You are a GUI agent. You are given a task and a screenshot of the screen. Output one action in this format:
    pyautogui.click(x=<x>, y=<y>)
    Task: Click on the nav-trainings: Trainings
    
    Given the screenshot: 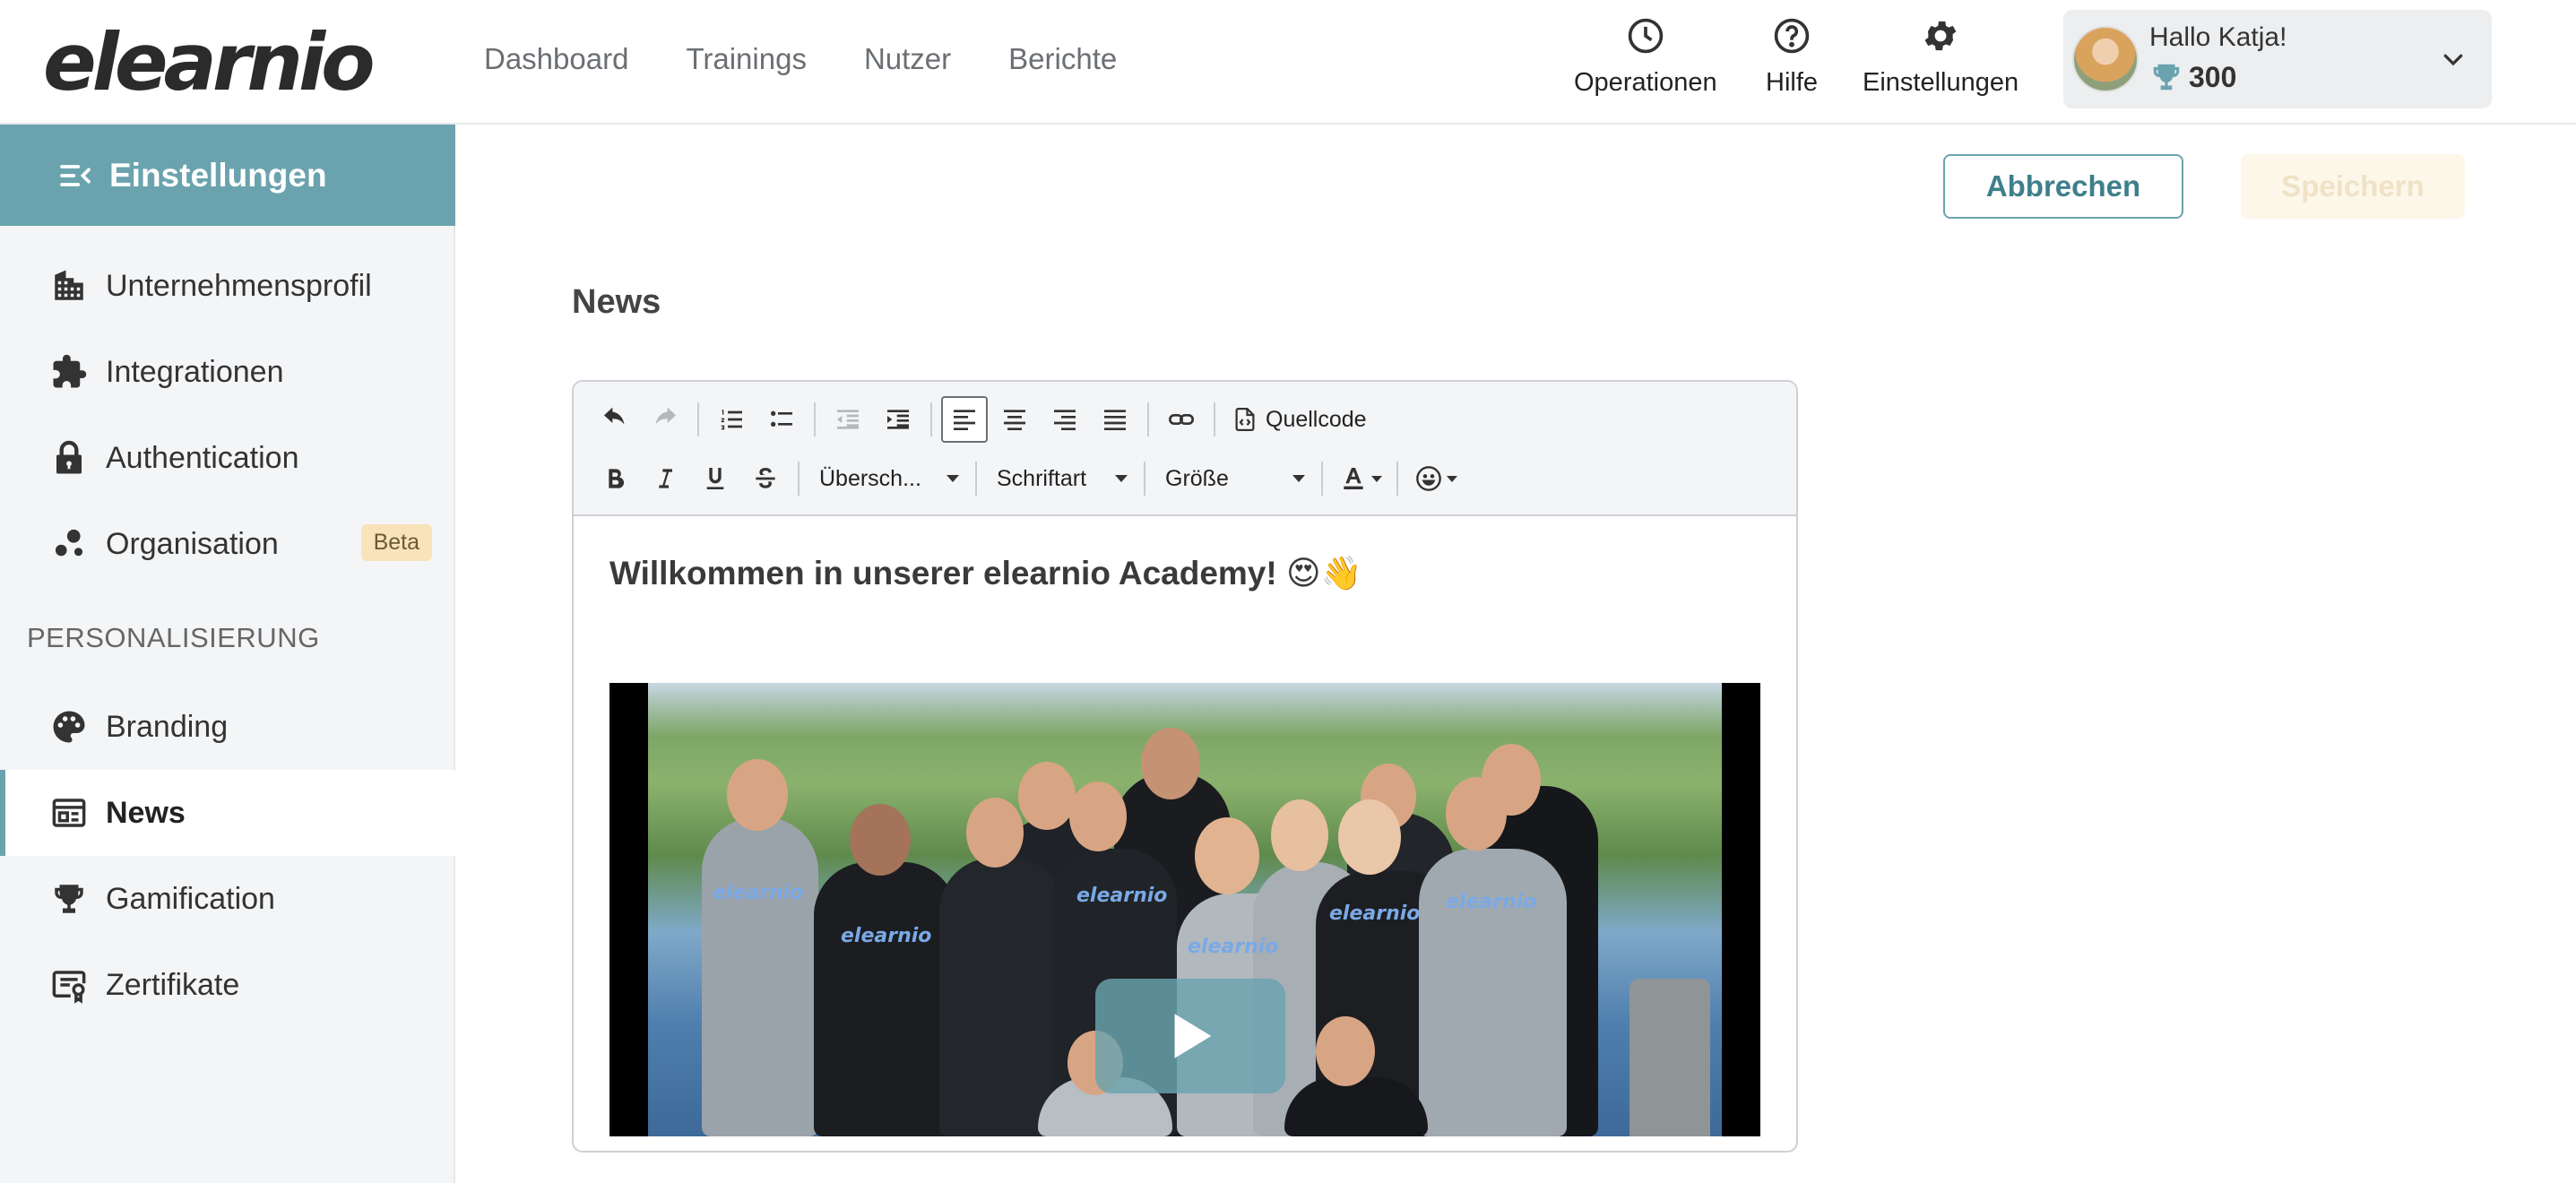 What is the action you would take?
    pyautogui.click(x=746, y=60)
    